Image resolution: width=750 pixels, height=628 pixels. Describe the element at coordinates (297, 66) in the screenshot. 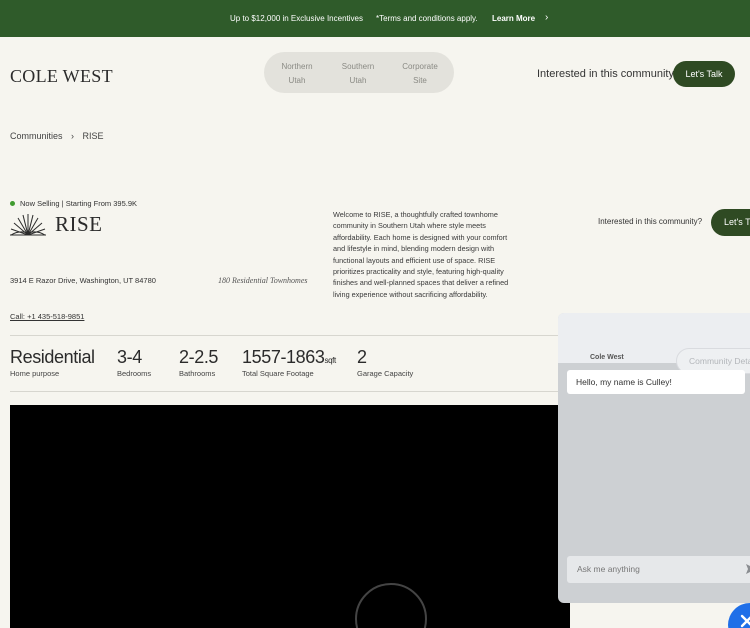

I see `region-label-line1: Northern` at that location.